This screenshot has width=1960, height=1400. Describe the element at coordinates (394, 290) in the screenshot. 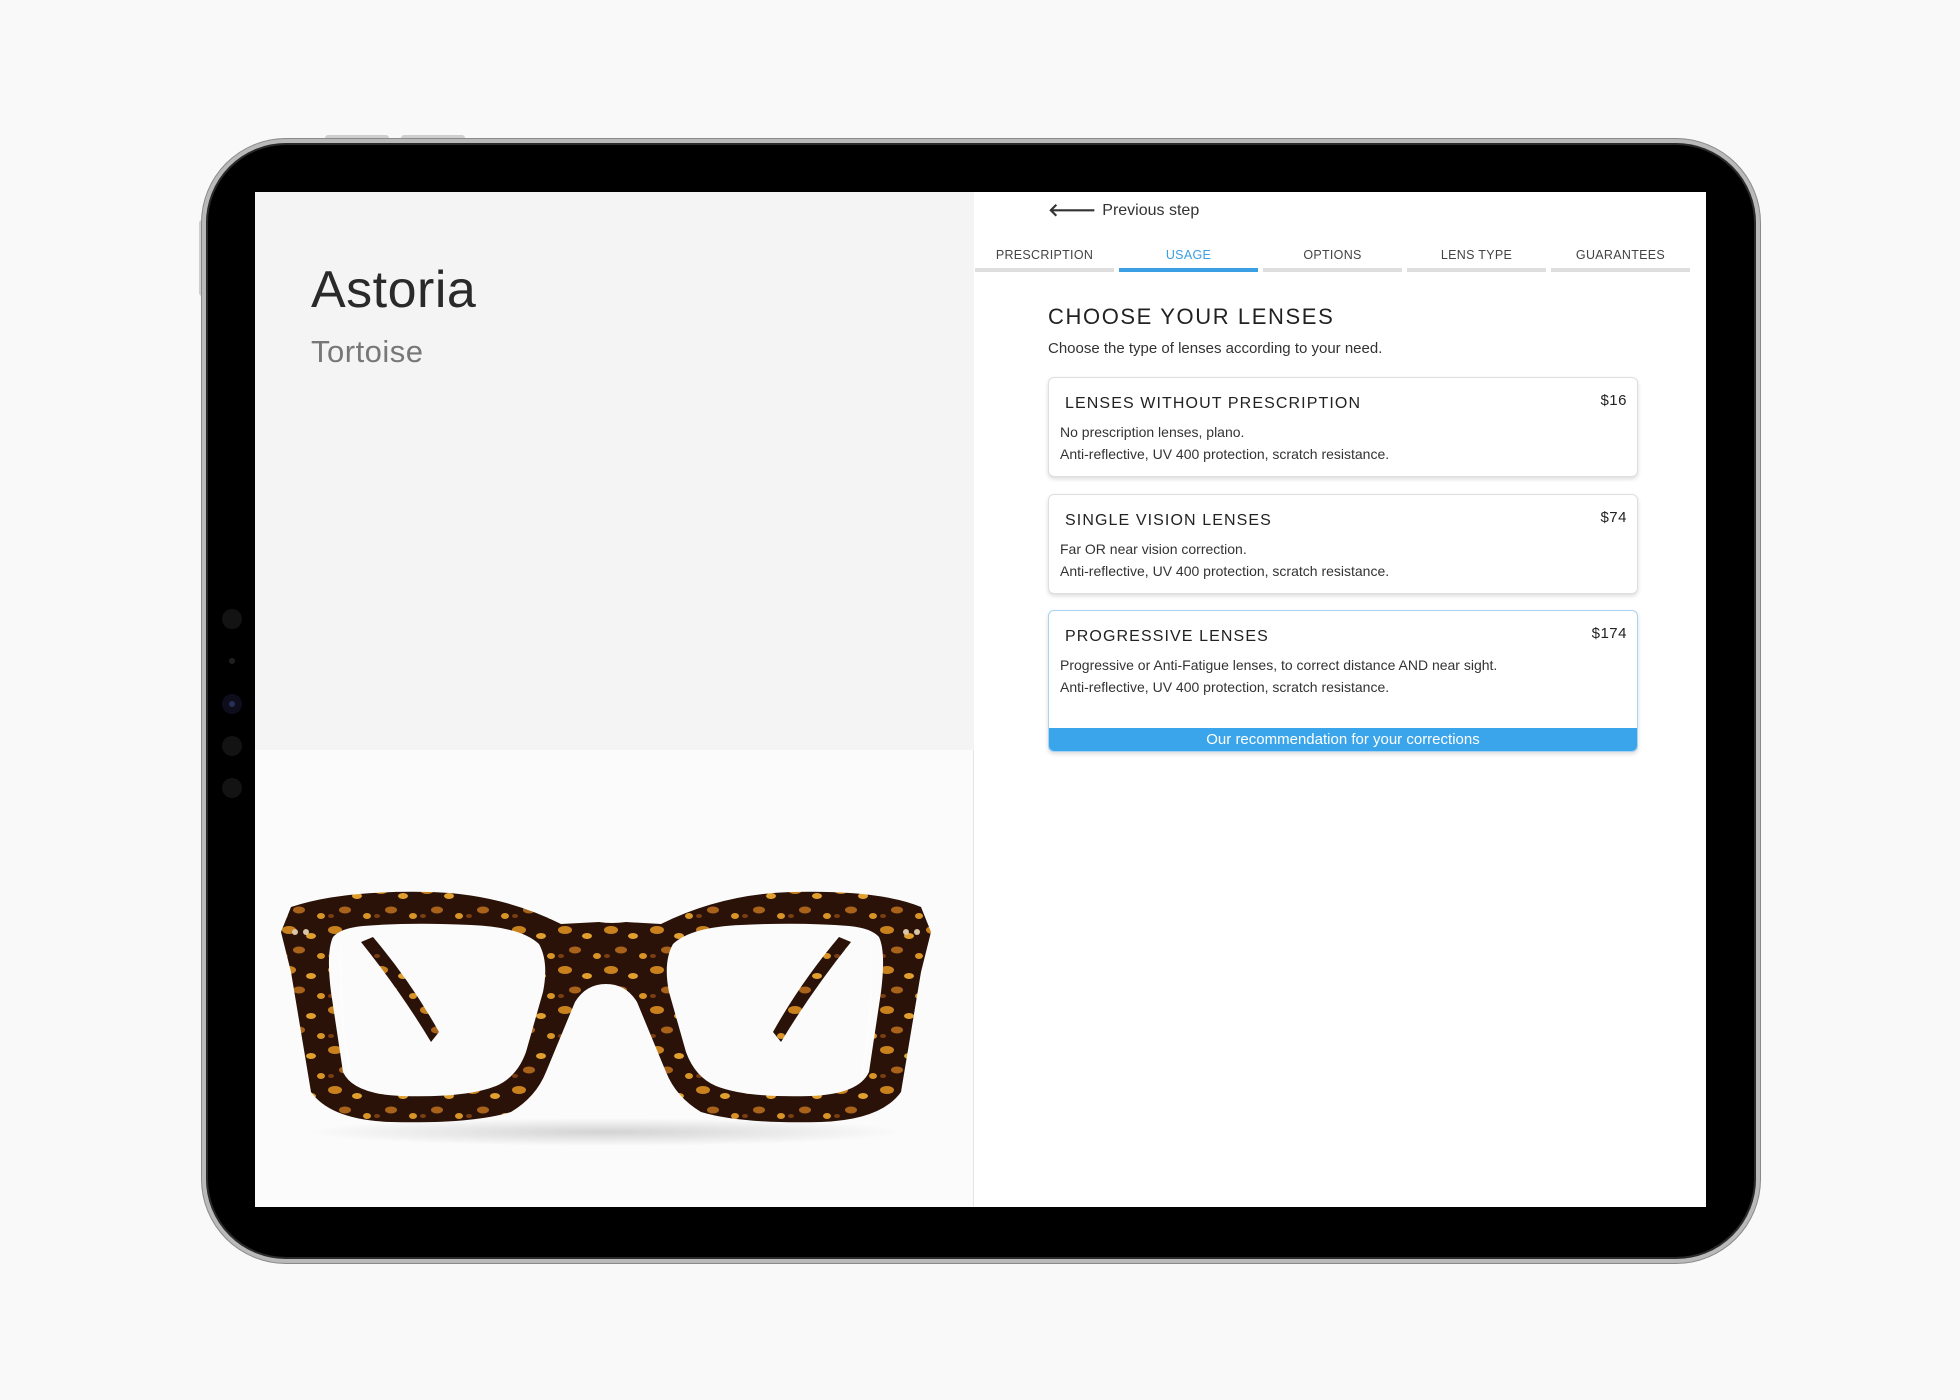

I see `product-name: Astoria` at that location.